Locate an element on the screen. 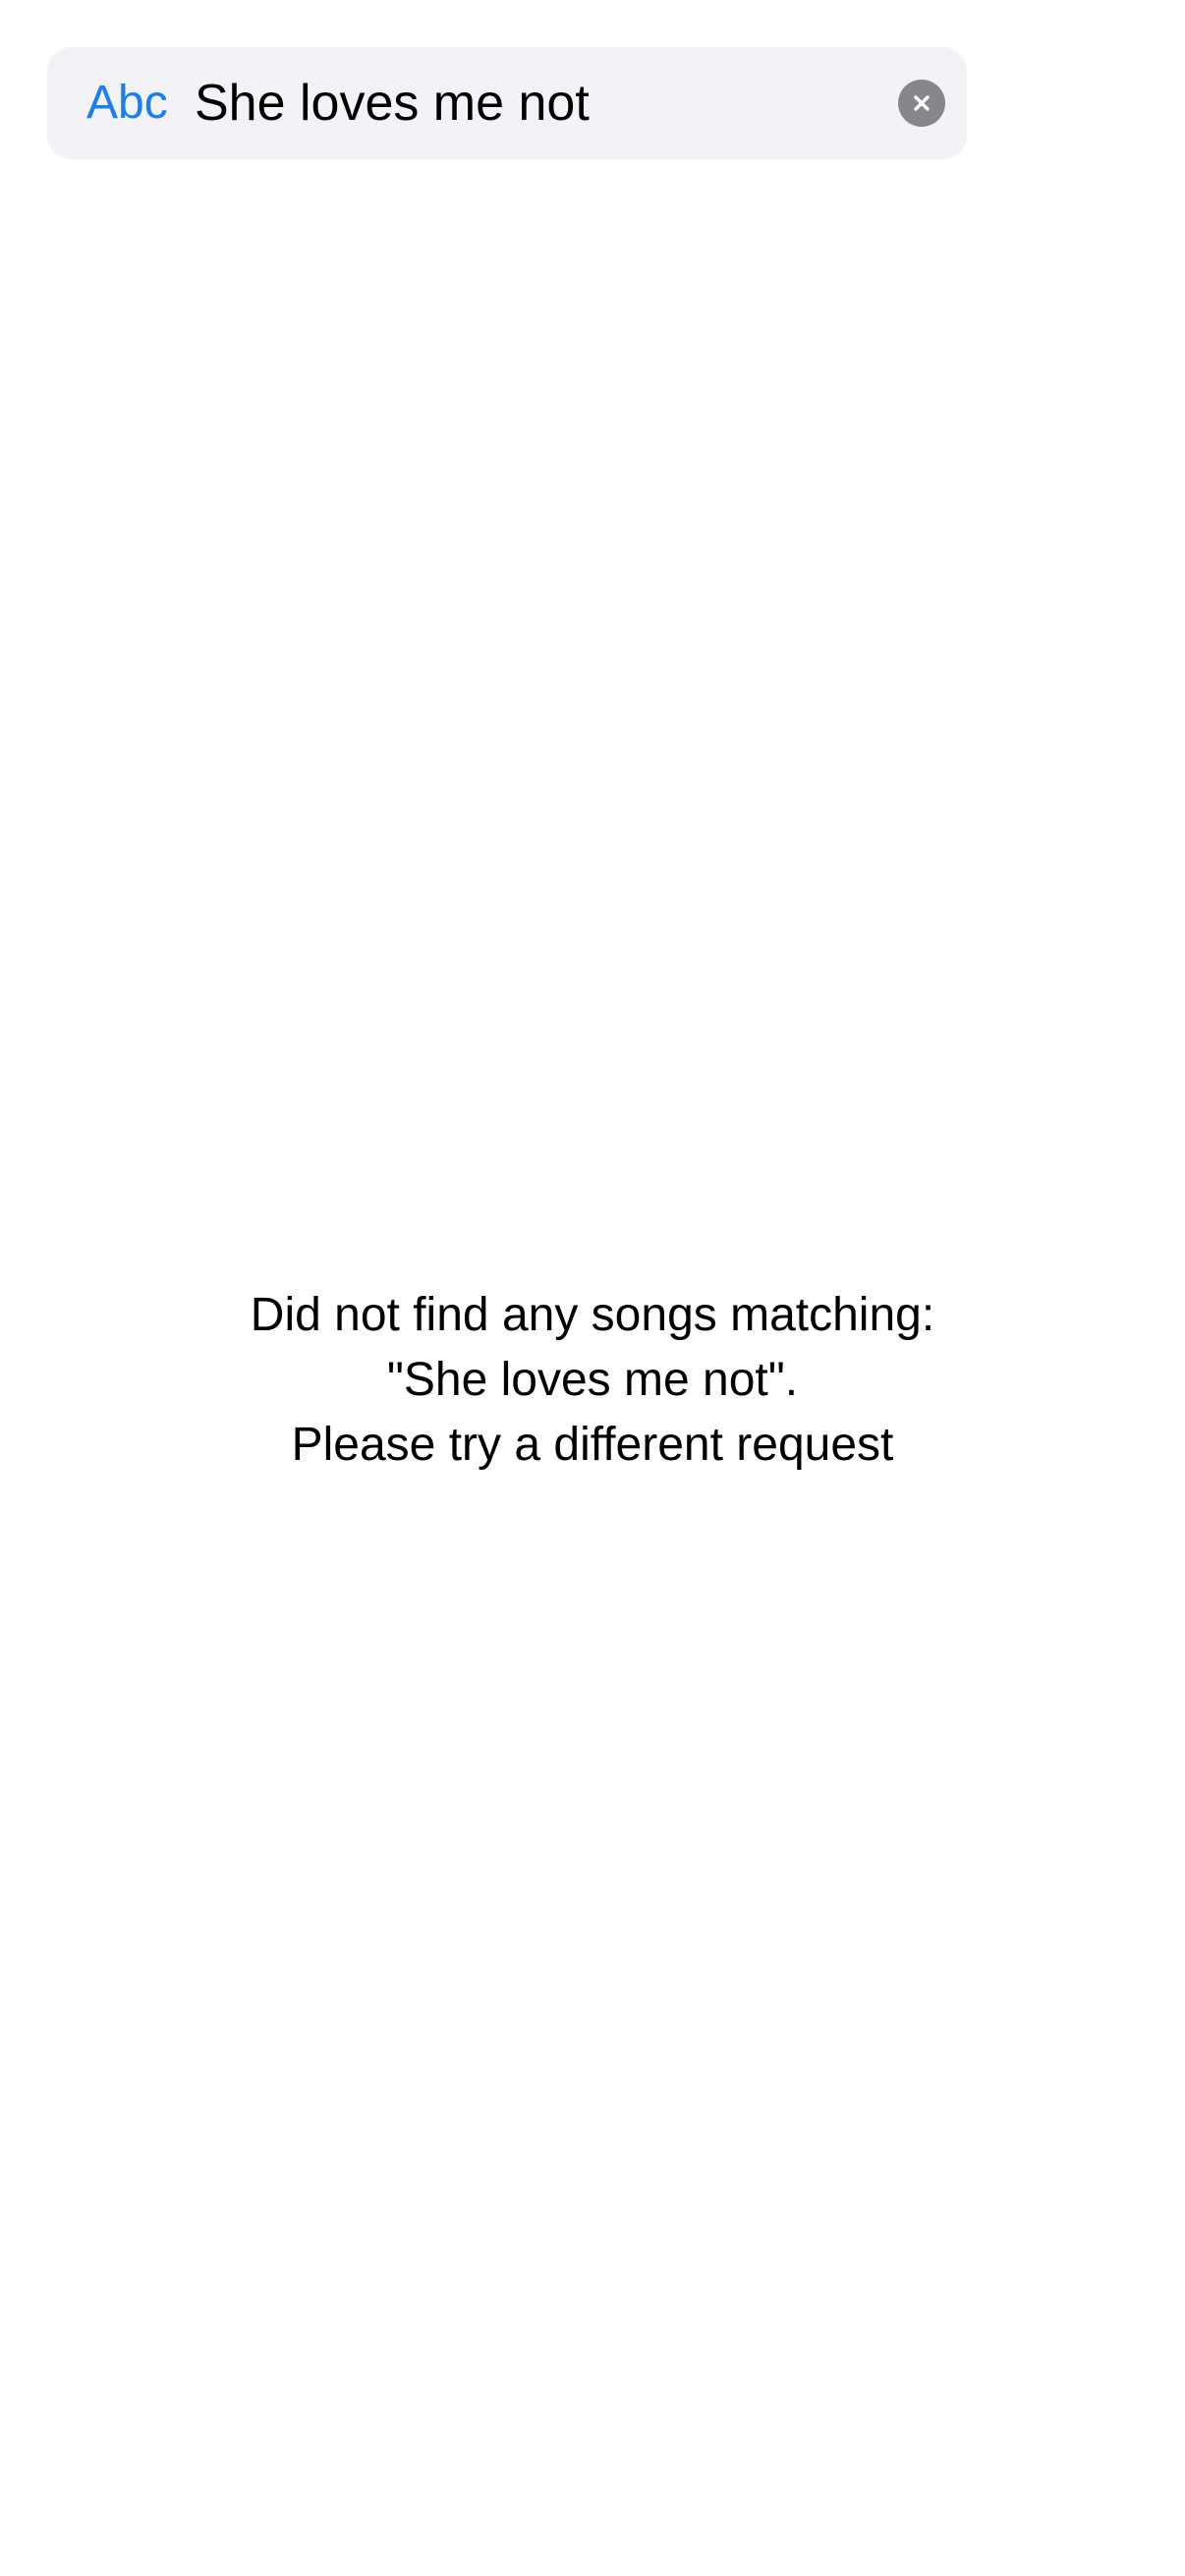 This screenshot has width=1185, height=2576. search-input is located at coordinates (499, 103).